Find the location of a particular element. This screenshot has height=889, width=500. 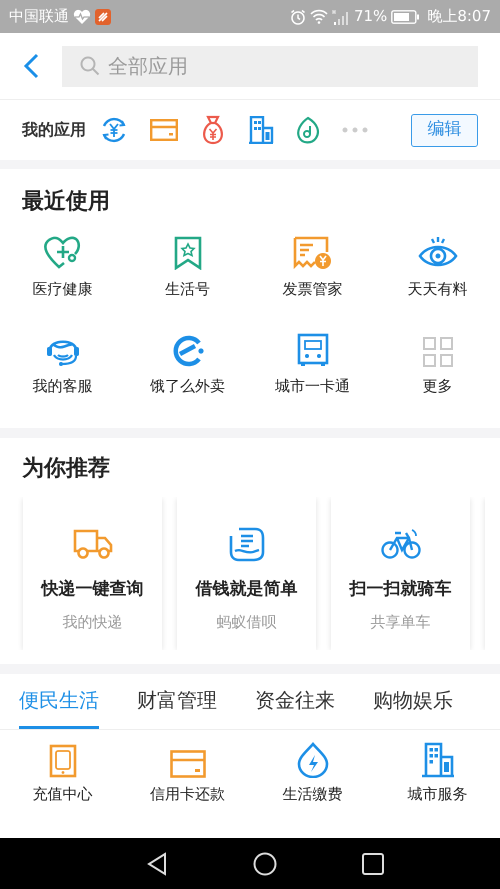

search-icon is located at coordinates (90, 66).